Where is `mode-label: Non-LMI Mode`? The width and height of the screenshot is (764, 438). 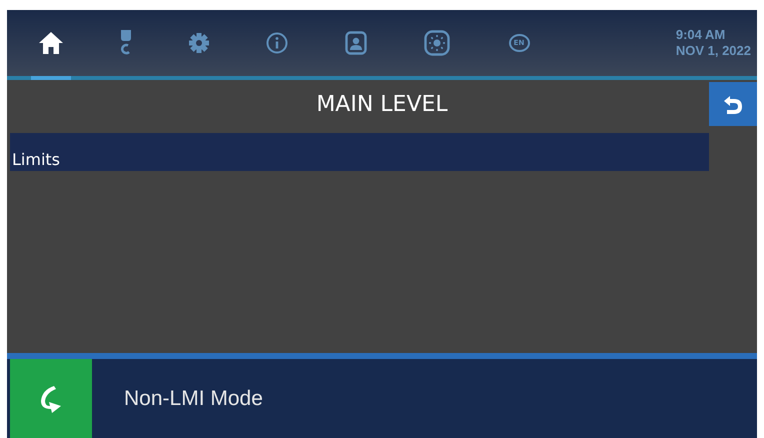 mode-label: Non-LMI Mode is located at coordinates (193, 399).